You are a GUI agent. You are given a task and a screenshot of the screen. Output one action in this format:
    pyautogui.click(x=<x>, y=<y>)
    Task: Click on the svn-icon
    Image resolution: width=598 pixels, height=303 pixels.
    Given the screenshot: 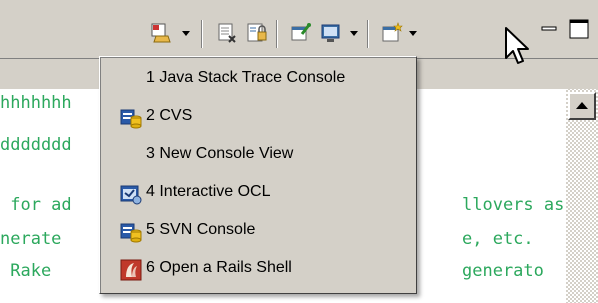 What is the action you would take?
    pyautogui.click(x=131, y=232)
    